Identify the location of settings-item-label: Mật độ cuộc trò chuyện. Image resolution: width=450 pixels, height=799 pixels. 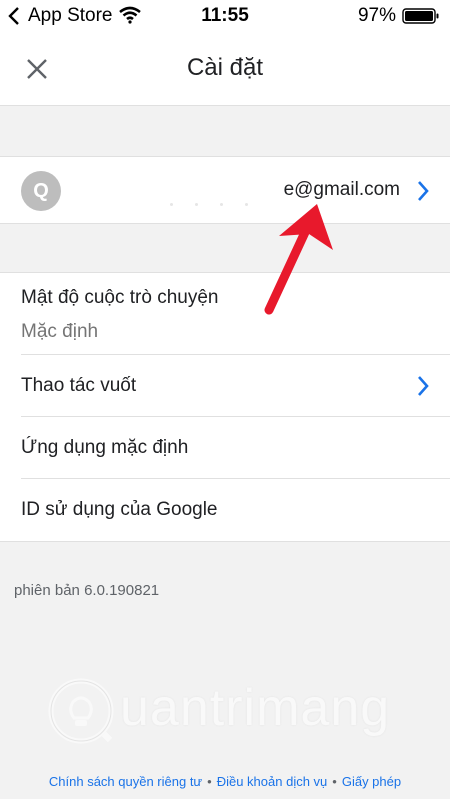
(120, 297).